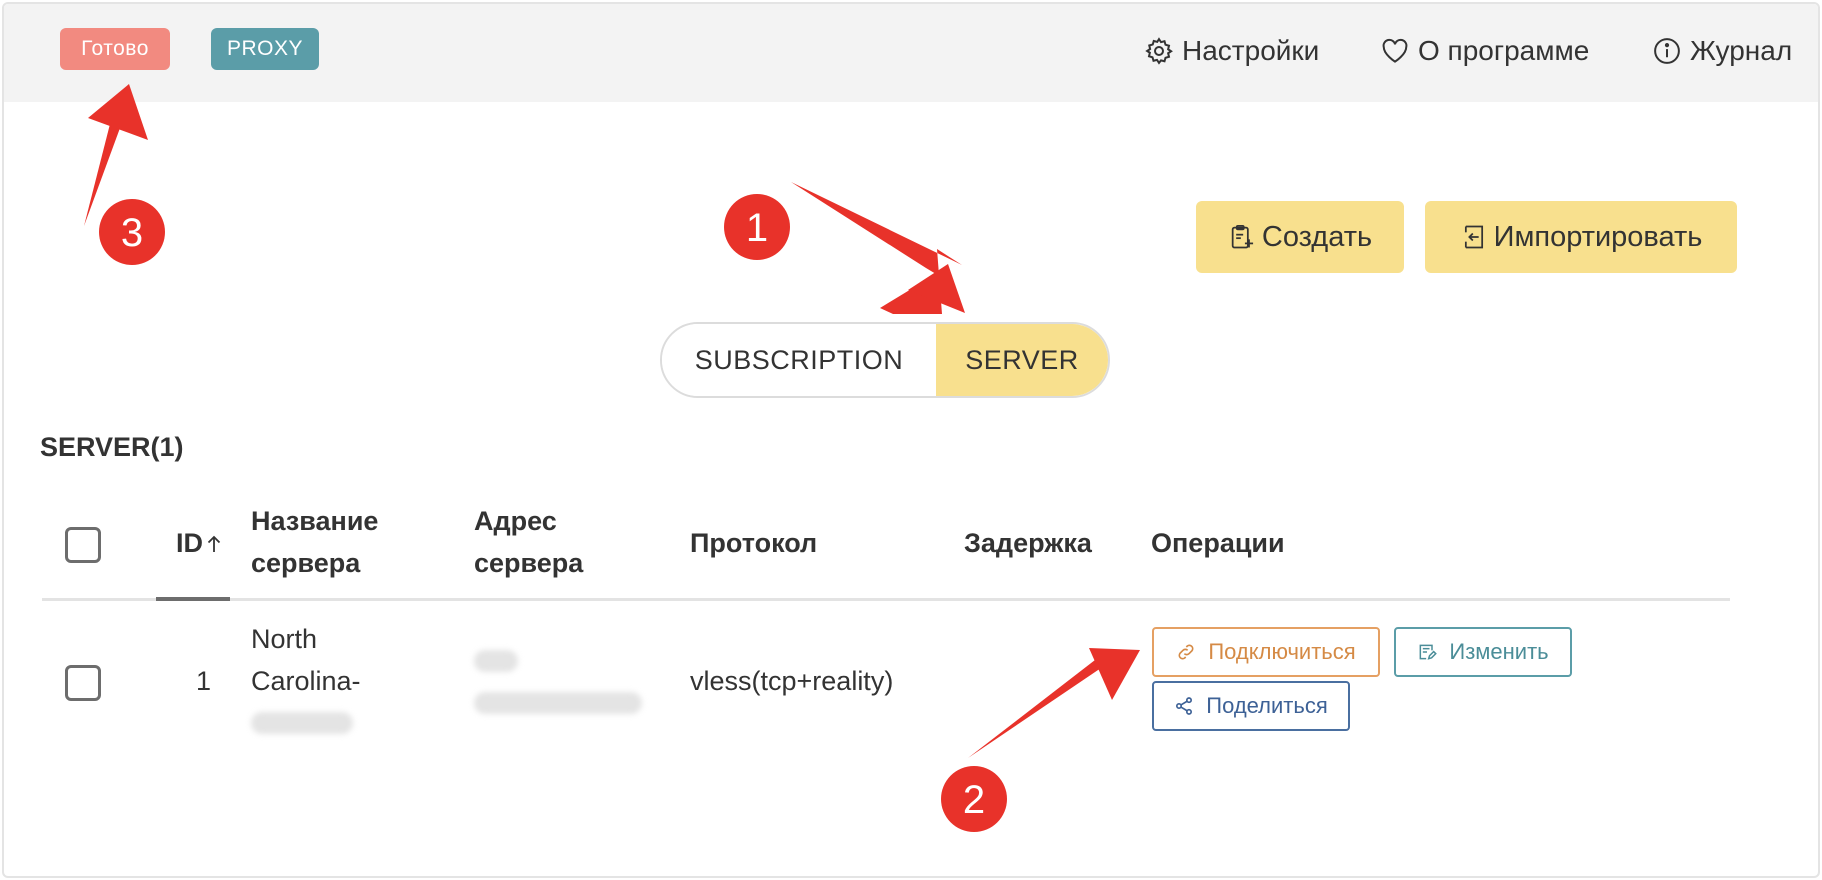 Image resolution: width=1822 pixels, height=880 pixels. I want to click on create-button-label: Создать, so click(1317, 236).